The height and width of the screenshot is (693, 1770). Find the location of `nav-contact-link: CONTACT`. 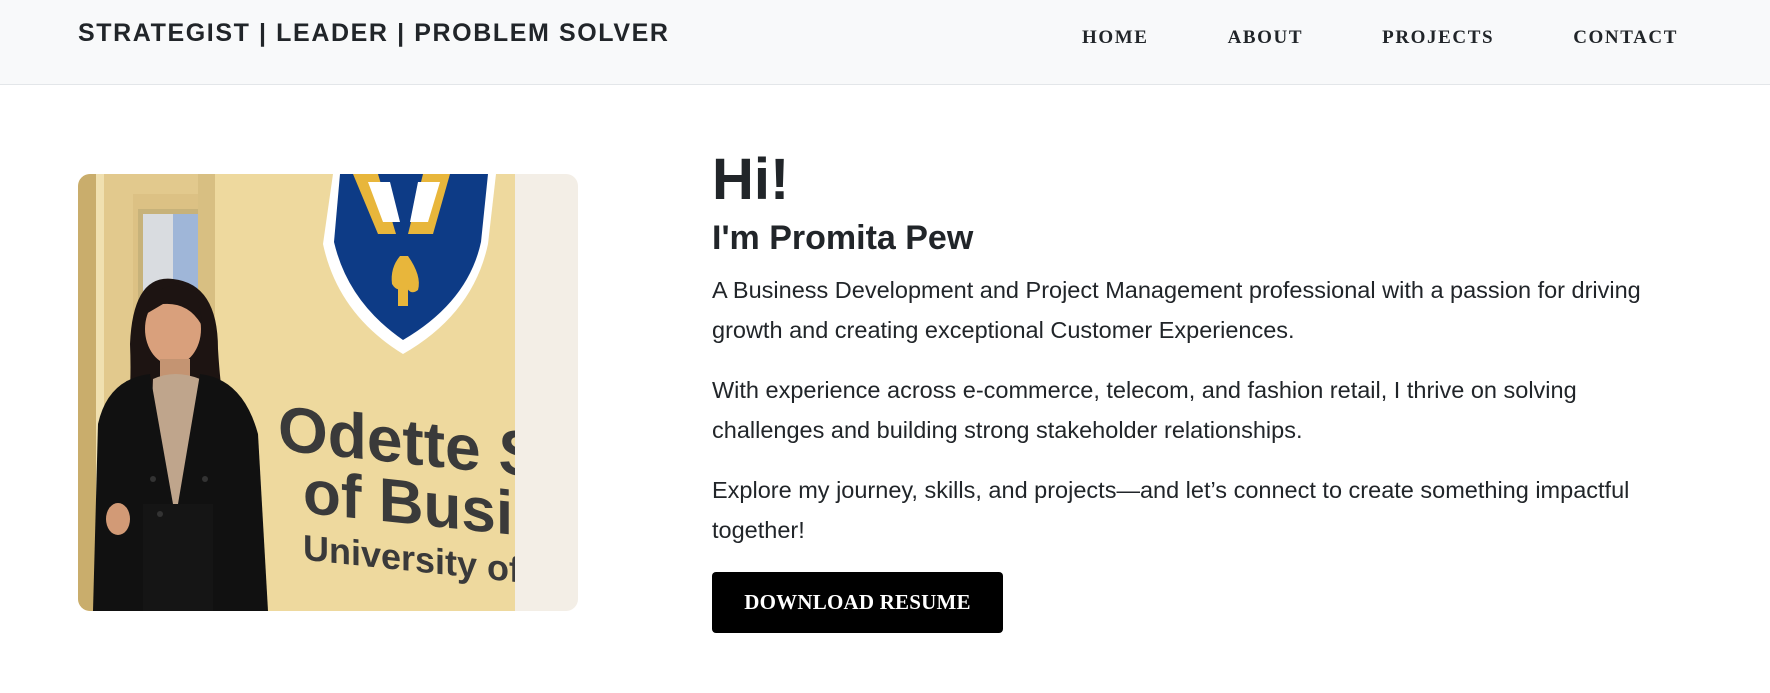

nav-contact-link: CONTACT is located at coordinates (1625, 38).